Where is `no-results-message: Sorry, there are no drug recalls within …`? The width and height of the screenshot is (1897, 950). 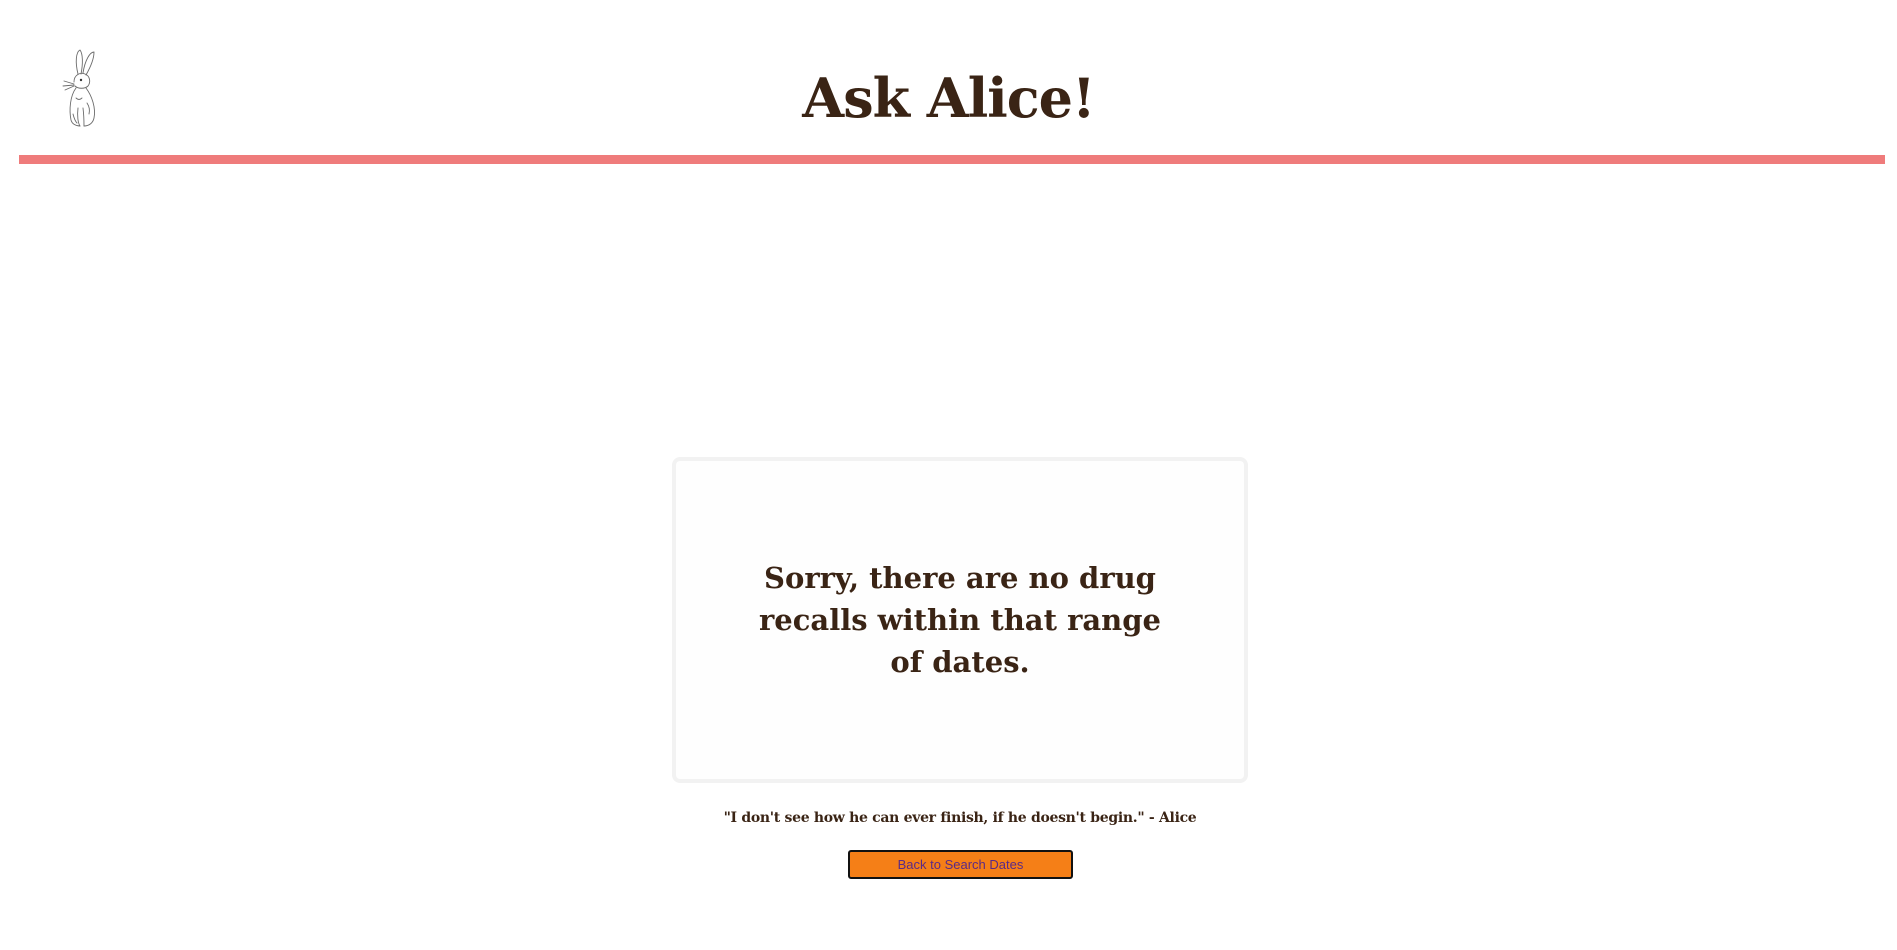
no-results-message: Sorry, there are no drug recalls within … is located at coordinates (960, 620).